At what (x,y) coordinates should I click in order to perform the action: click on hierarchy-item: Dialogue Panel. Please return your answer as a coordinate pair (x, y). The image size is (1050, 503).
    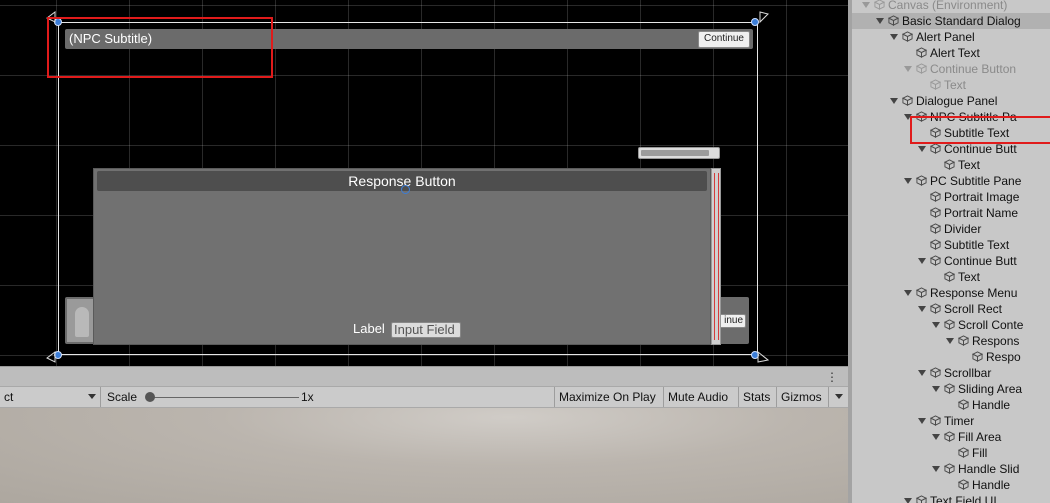
    Looking at the image, I should click on (951, 101).